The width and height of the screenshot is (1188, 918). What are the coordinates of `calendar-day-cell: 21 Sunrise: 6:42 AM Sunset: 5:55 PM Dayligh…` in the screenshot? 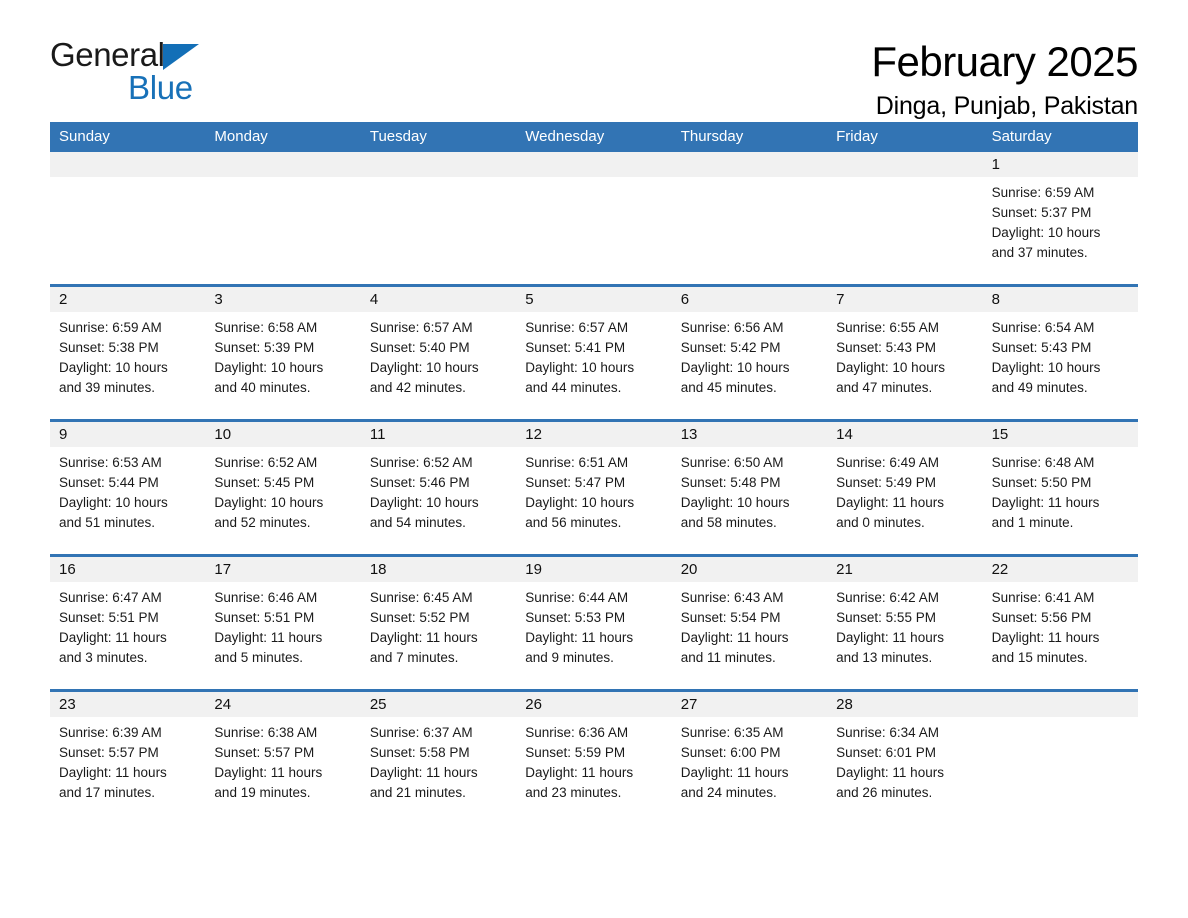 It's located at (905, 623).